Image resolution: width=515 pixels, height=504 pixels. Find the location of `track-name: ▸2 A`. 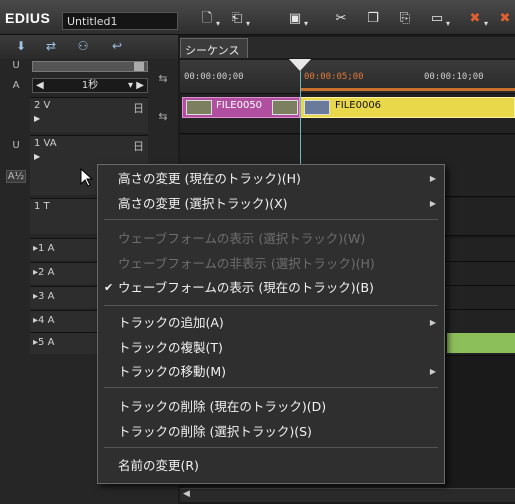

track-name: ▸2 A is located at coordinates (44, 272).